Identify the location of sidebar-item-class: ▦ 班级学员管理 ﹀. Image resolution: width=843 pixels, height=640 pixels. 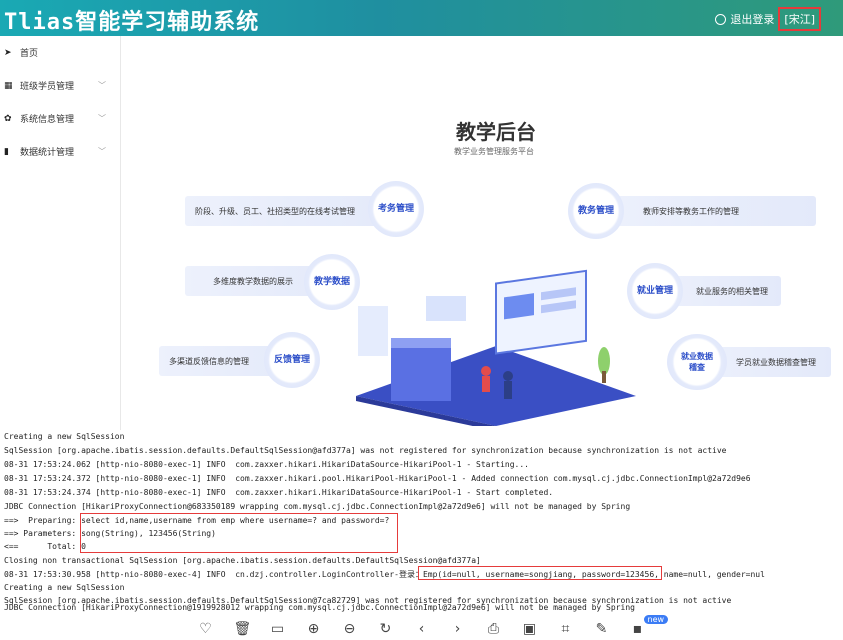
(60, 85).